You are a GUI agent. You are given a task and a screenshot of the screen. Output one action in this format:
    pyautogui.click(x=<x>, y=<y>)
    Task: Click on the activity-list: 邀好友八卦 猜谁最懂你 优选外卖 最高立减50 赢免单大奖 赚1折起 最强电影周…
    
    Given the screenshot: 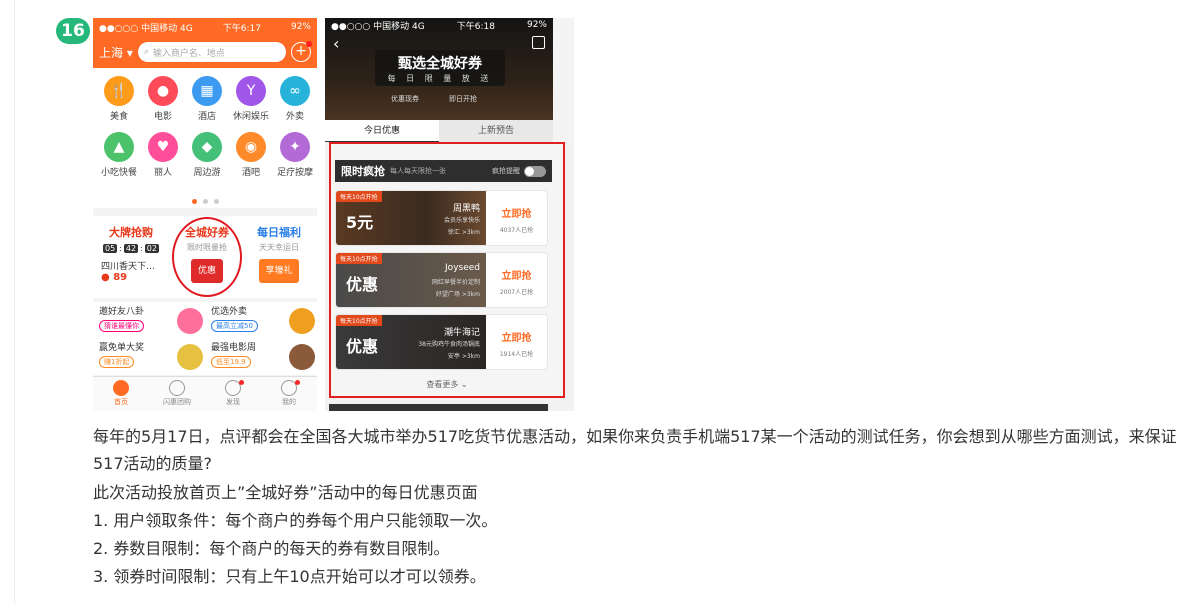 What is the action you would take?
    pyautogui.click(x=205, y=338)
    